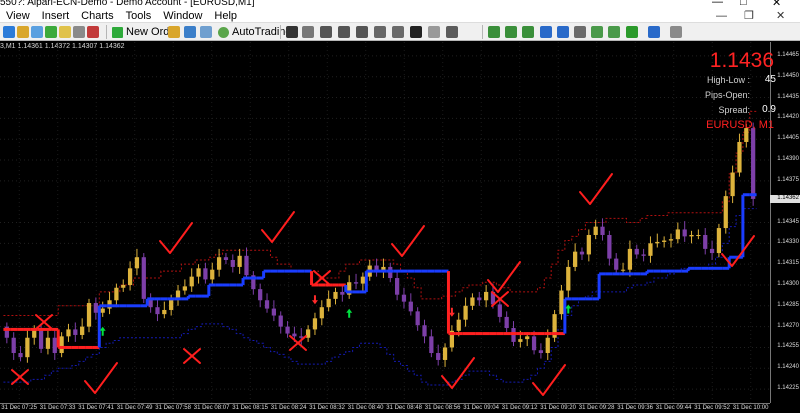 Image resolution: width=800 pixels, height=413 pixels. I want to click on minimize-button: —, so click(717, 4).